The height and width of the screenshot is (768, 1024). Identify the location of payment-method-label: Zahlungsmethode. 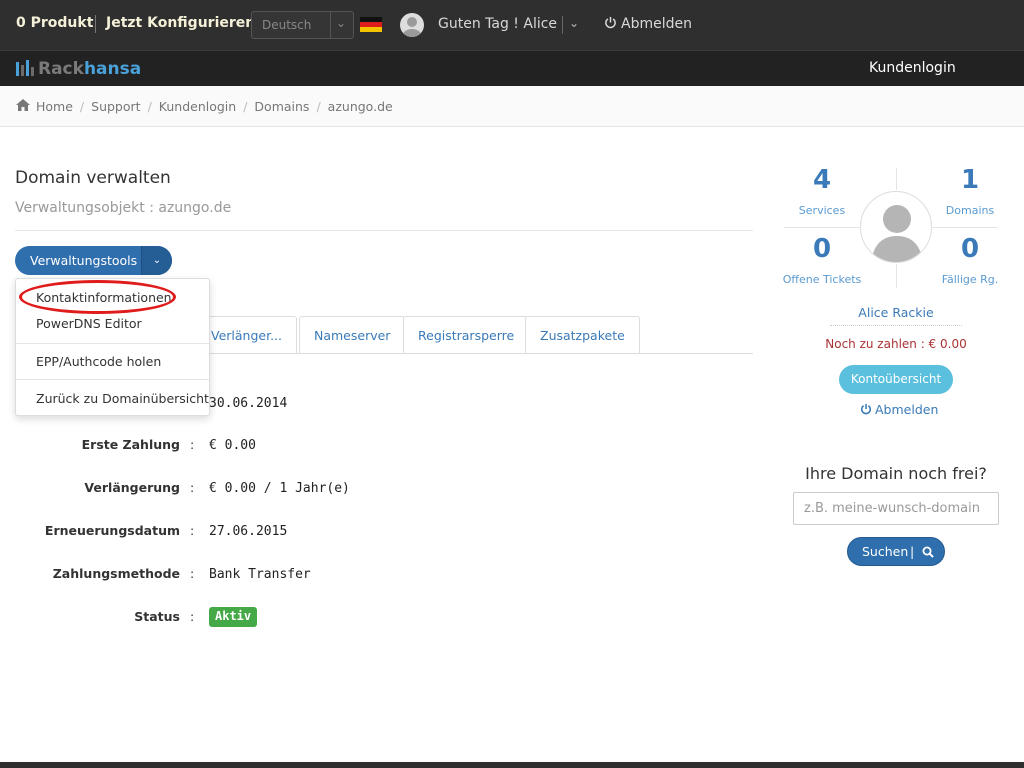
(116, 573).